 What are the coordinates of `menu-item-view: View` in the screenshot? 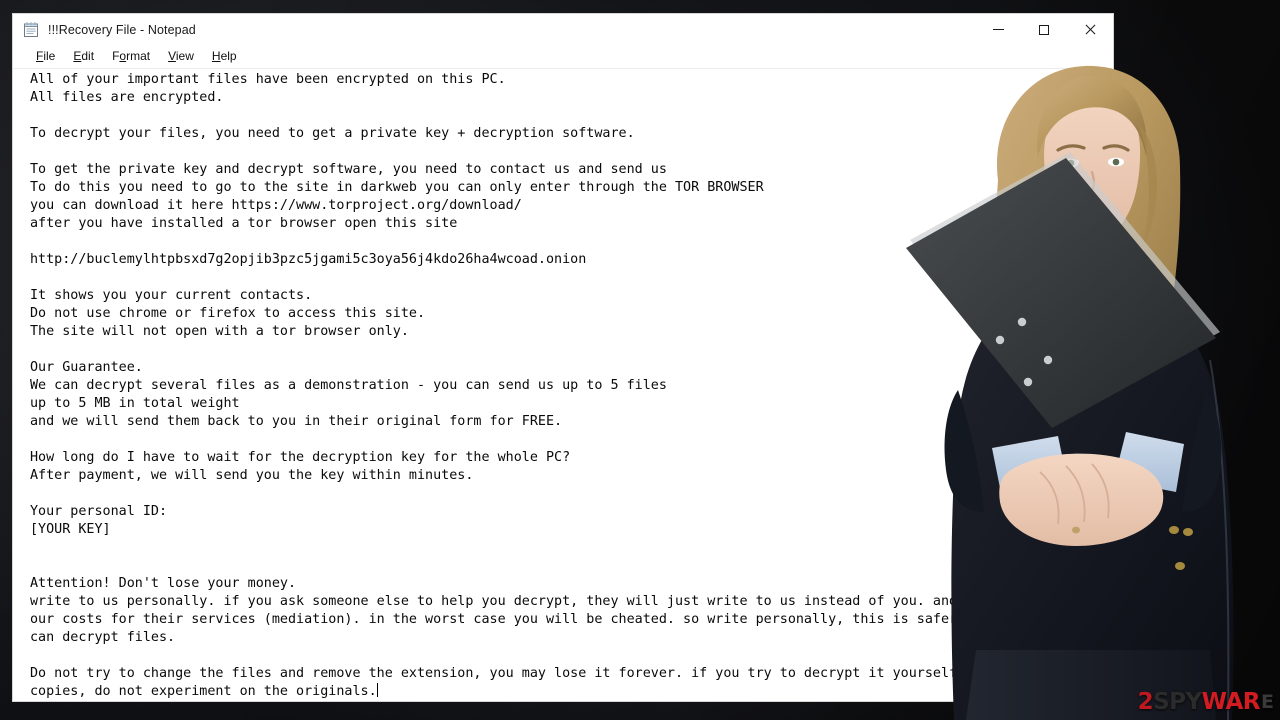 It's located at (181, 56).